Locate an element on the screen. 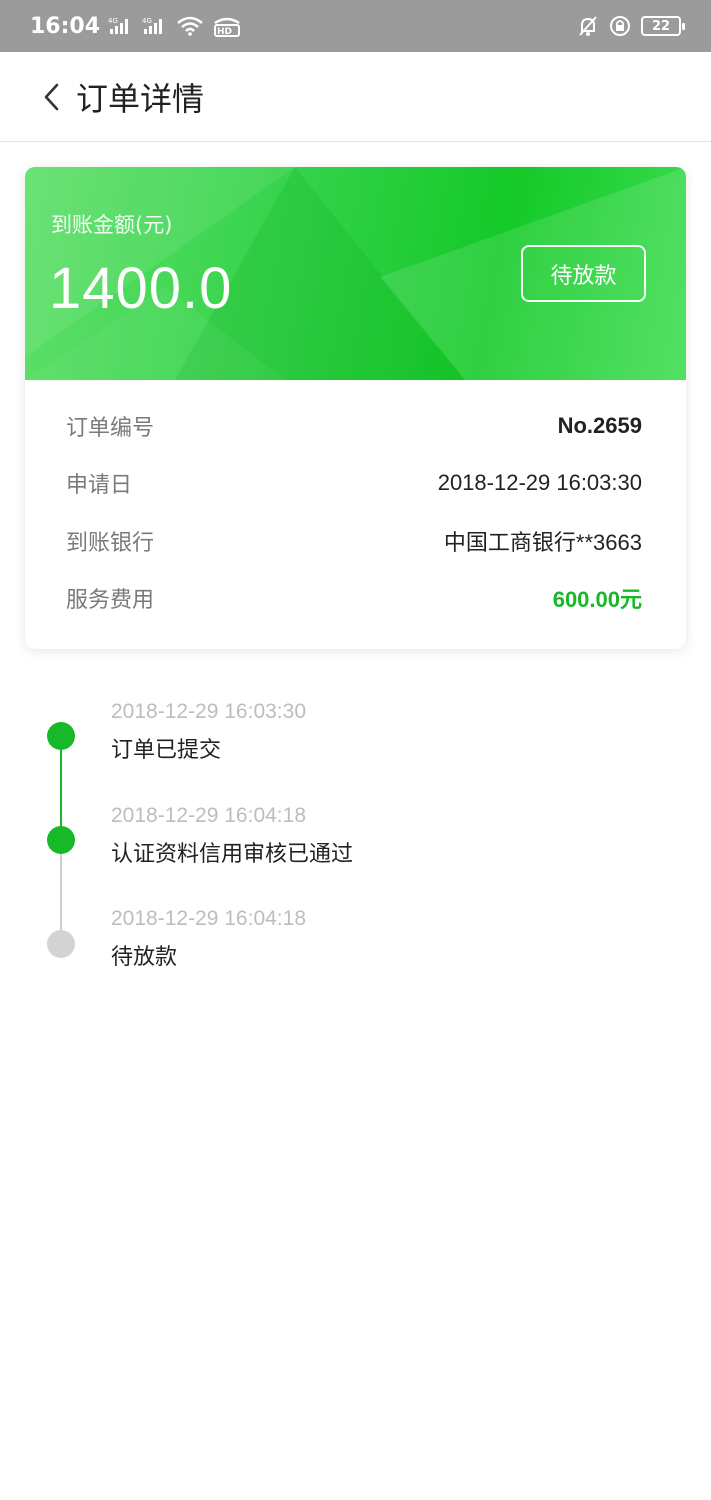  timeline-line-pending is located at coordinates (61, 892).